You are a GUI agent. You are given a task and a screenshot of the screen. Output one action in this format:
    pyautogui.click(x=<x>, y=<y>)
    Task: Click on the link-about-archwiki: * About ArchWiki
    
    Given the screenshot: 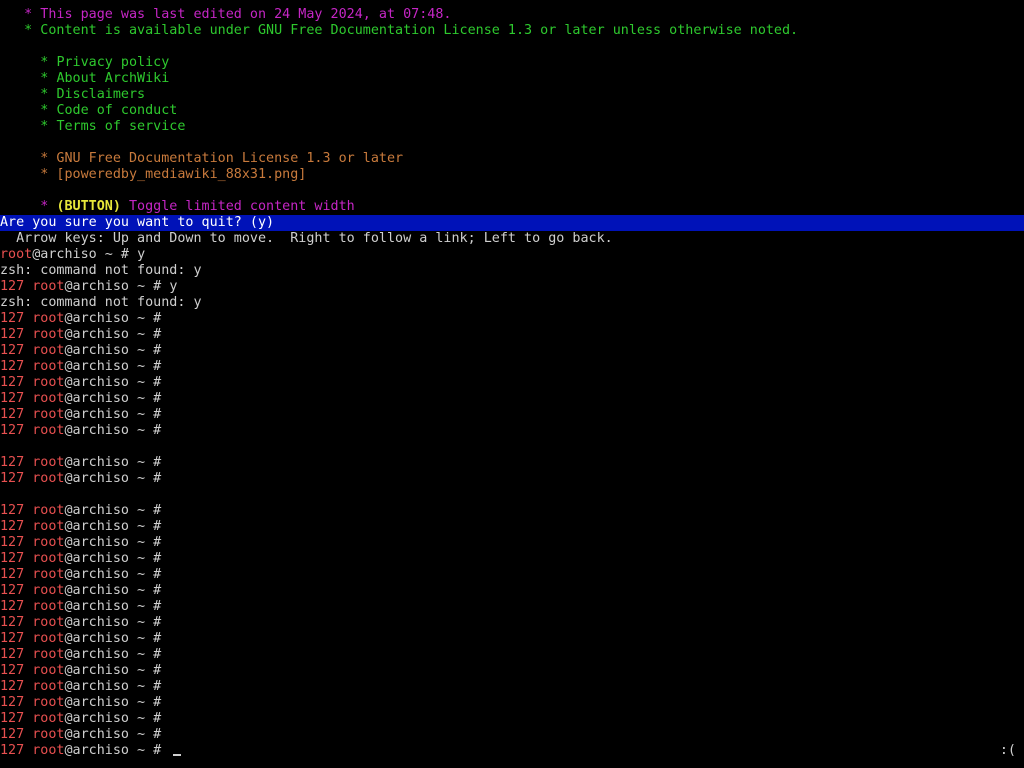 What is the action you would take?
    pyautogui.click(x=512, y=79)
    